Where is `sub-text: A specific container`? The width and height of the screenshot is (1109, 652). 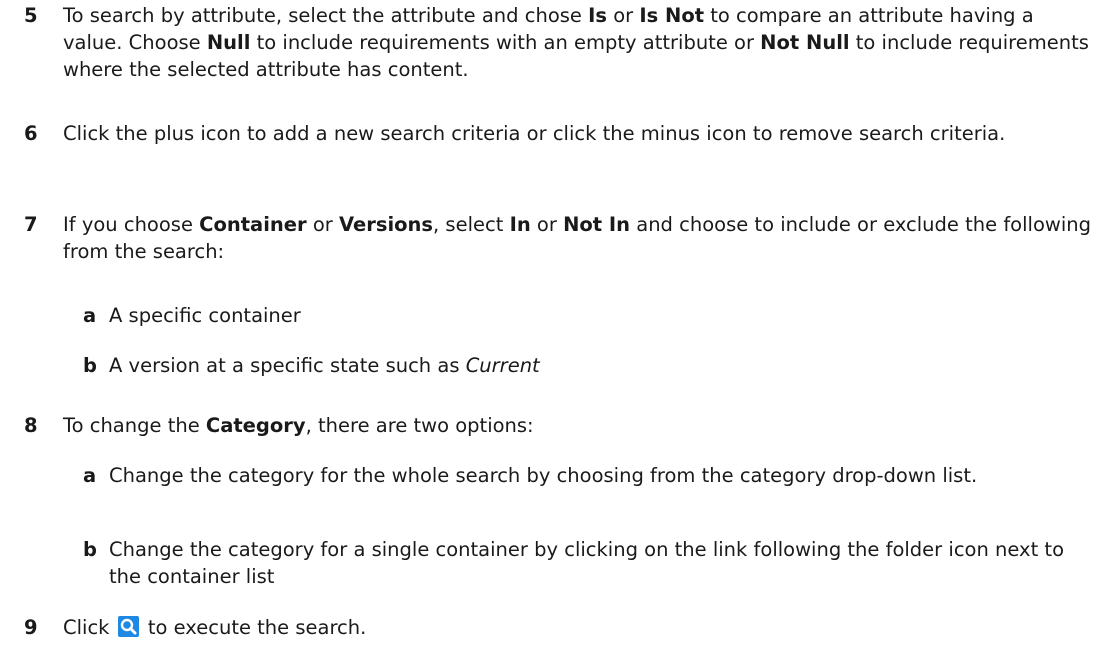 sub-text: A specific container is located at coordinates (601, 315).